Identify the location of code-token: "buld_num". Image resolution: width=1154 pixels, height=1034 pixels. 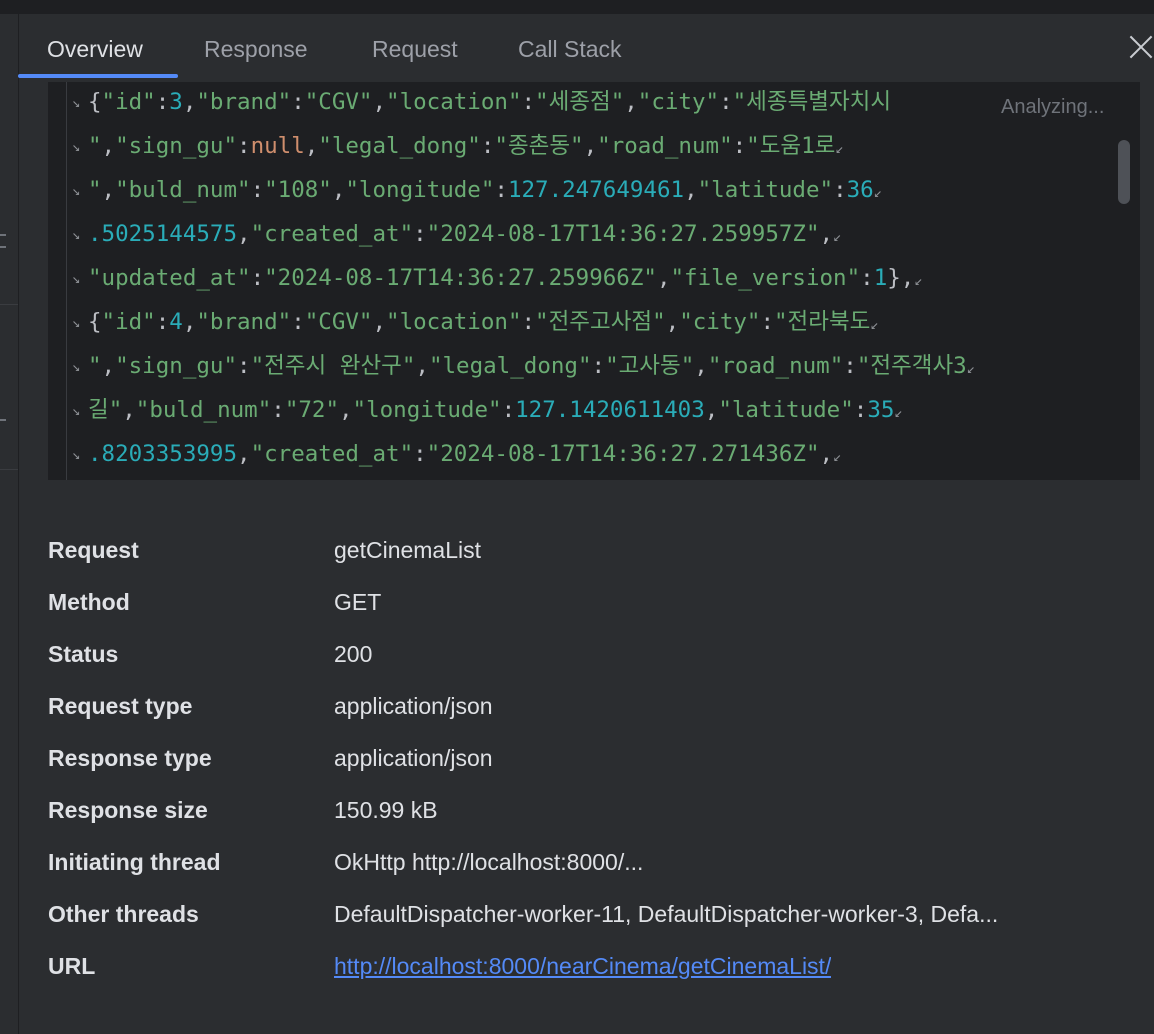
(183, 190).